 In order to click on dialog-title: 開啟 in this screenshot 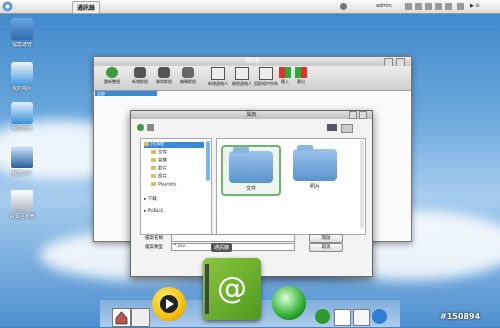, I will do `click(251, 115)`.